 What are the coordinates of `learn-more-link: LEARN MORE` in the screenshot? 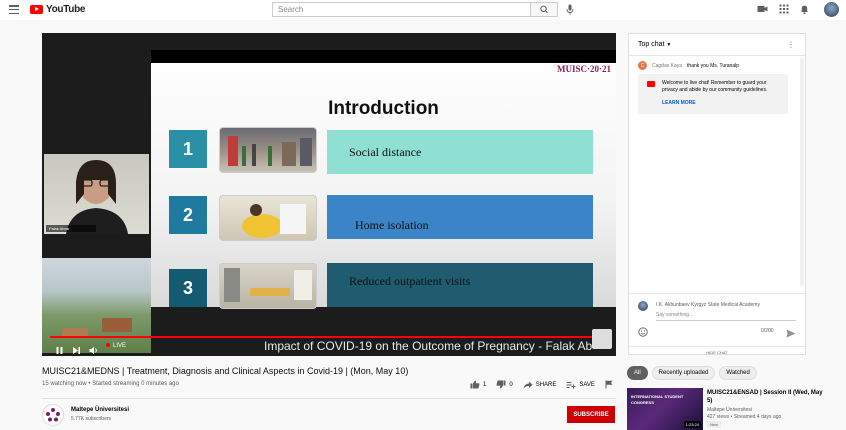 It's located at (679, 103).